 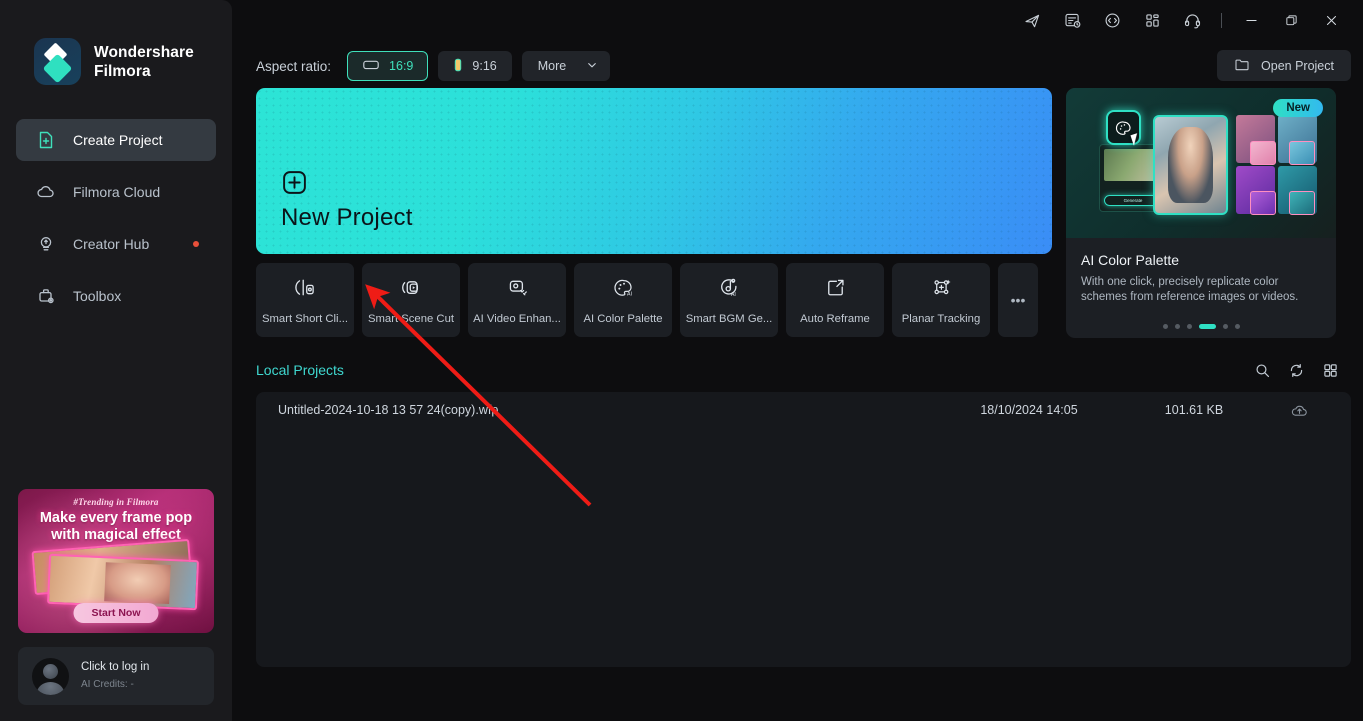 I want to click on carousel-dots, so click(x=1201, y=326).